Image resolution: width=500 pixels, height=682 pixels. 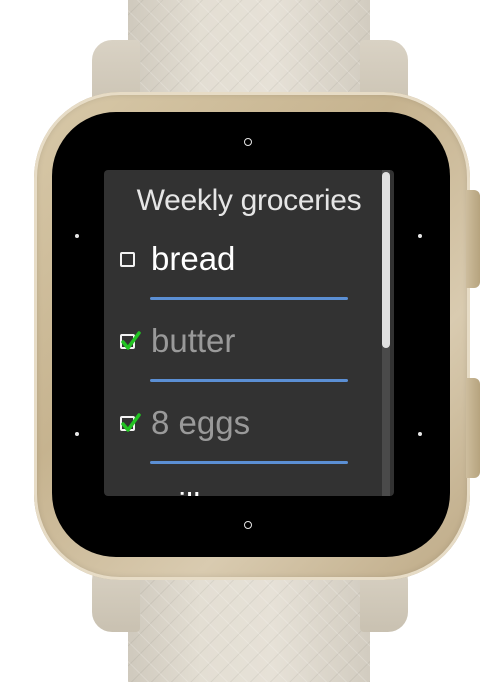 What do you see at coordinates (248, 525) in the screenshot?
I see `bezel-marker-bottom` at bounding box center [248, 525].